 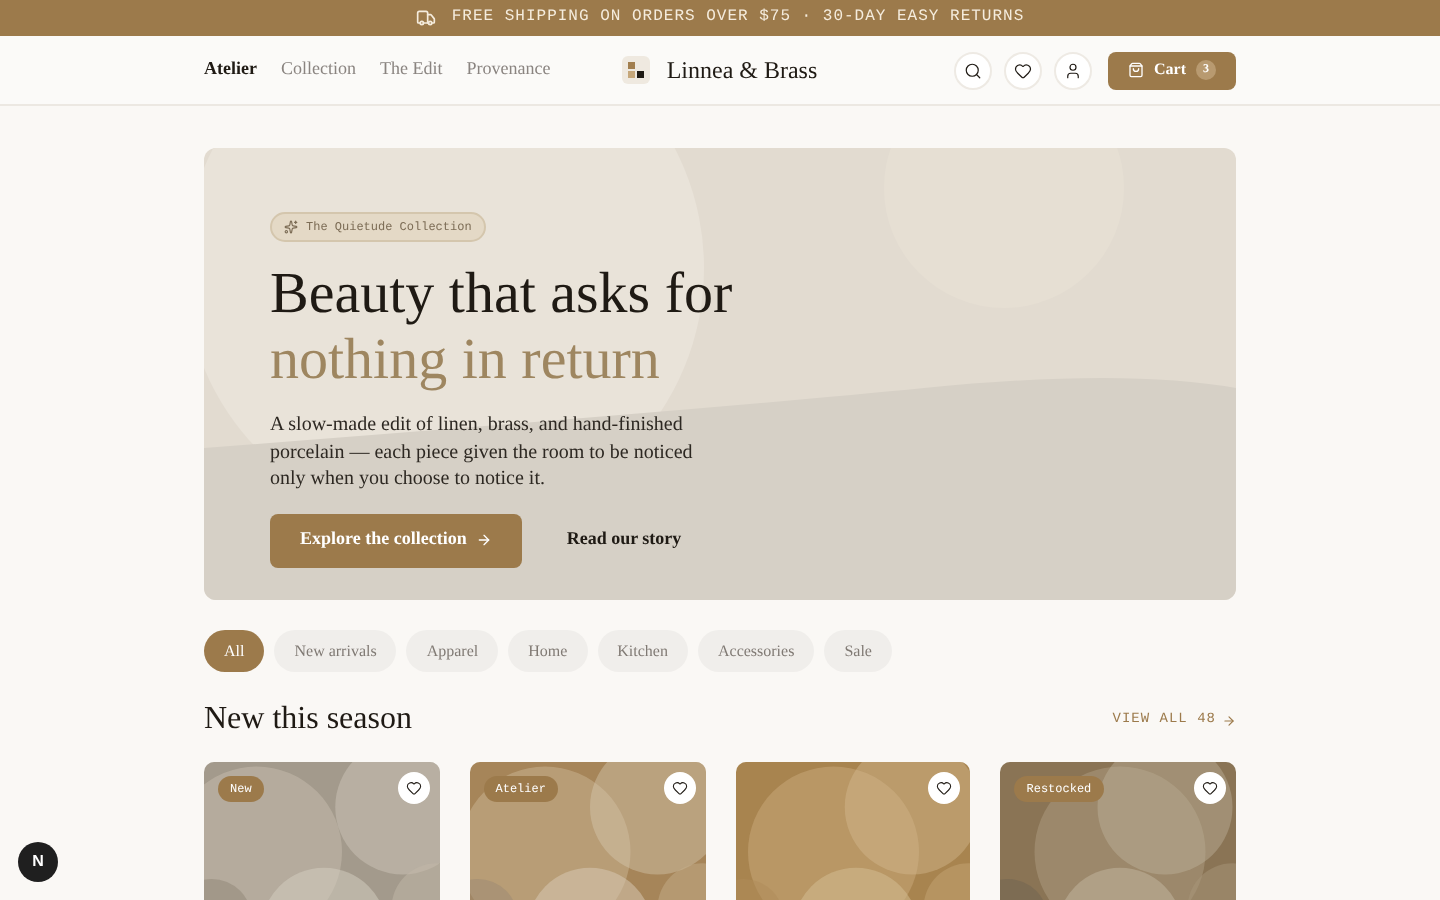 I want to click on nav-link: Collection, so click(x=318, y=70).